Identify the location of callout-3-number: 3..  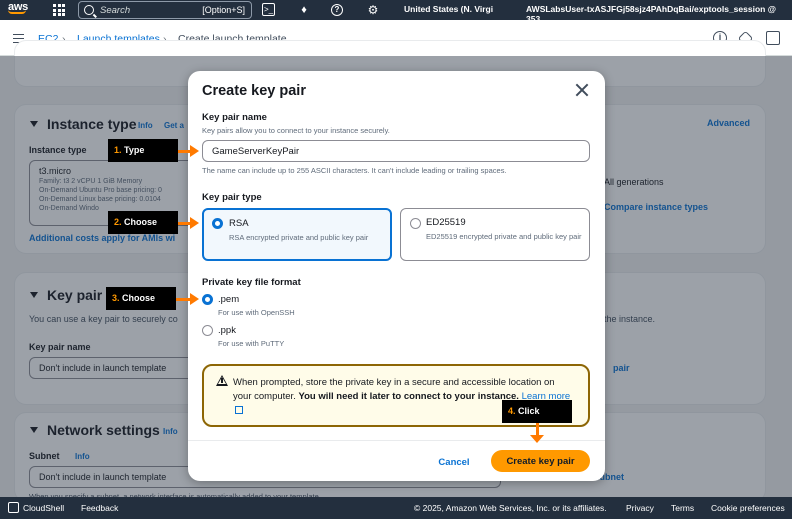
(116, 298).